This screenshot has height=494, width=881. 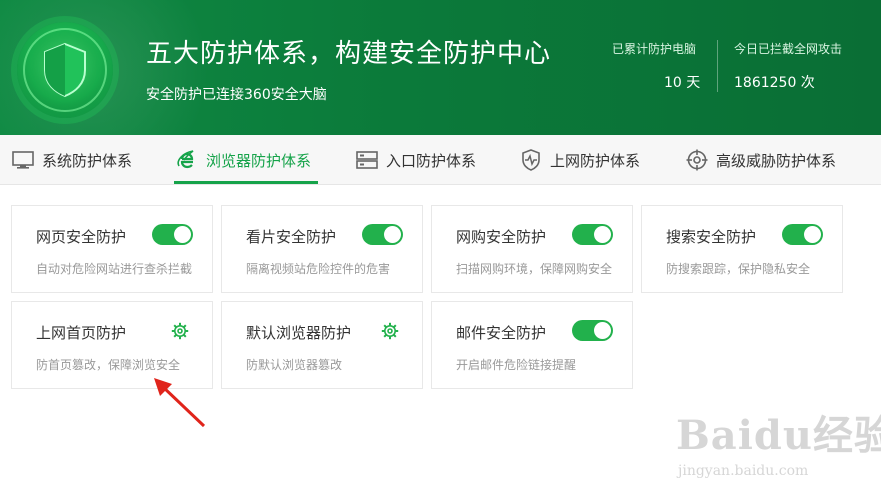 What do you see at coordinates (682, 83) in the screenshot?
I see `stat-value-protected-days: 10 天` at bounding box center [682, 83].